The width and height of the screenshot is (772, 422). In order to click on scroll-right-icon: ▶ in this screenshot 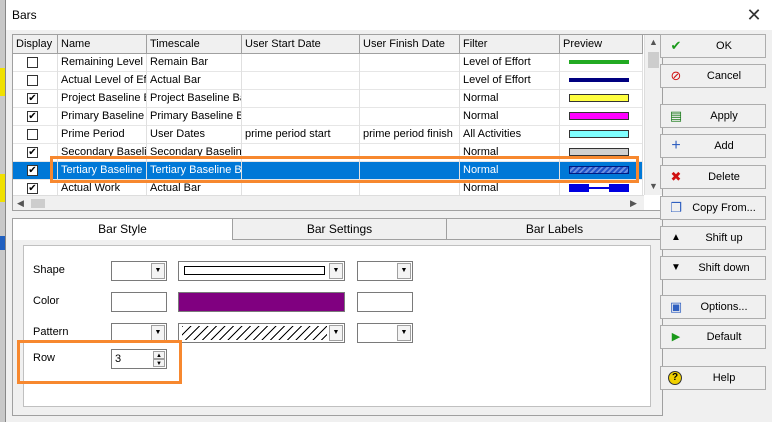, I will do `click(633, 203)`.